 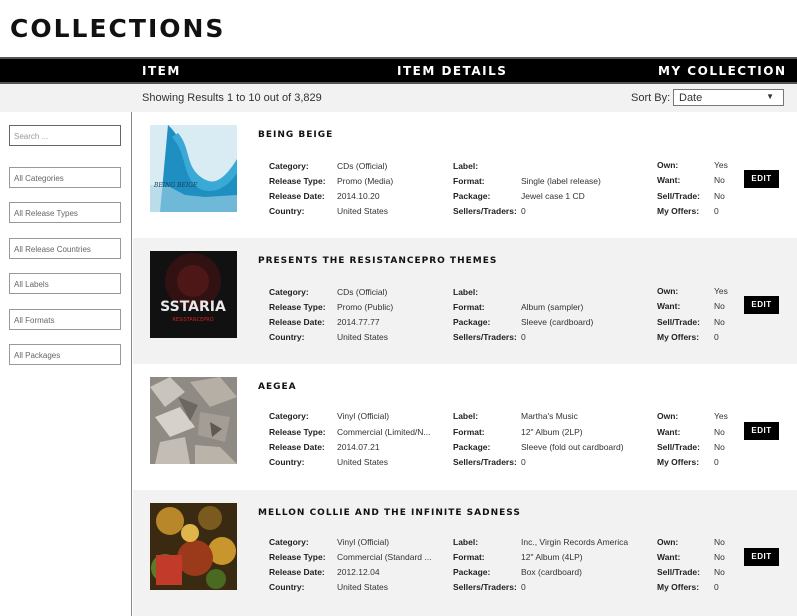 What do you see at coordinates (452, 71) in the screenshot?
I see `column-header-item-details: ITEM DETAILS` at bounding box center [452, 71].